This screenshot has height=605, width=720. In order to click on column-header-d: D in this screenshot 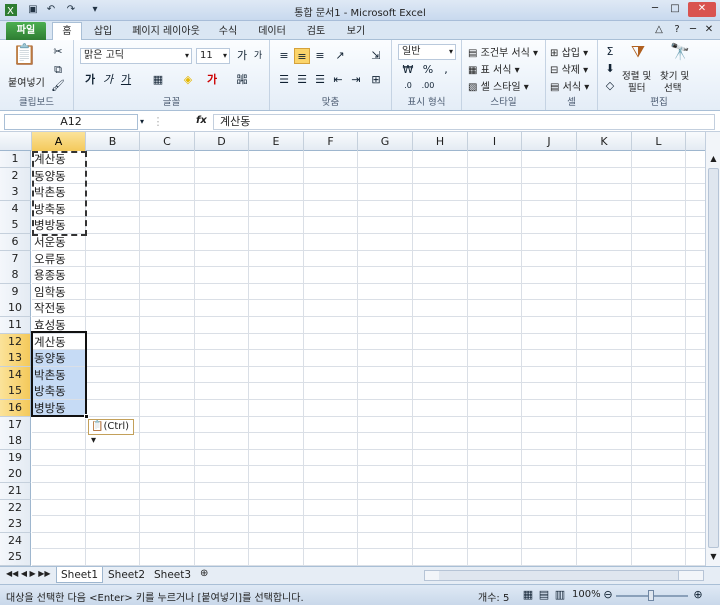, I will do `click(222, 141)`.